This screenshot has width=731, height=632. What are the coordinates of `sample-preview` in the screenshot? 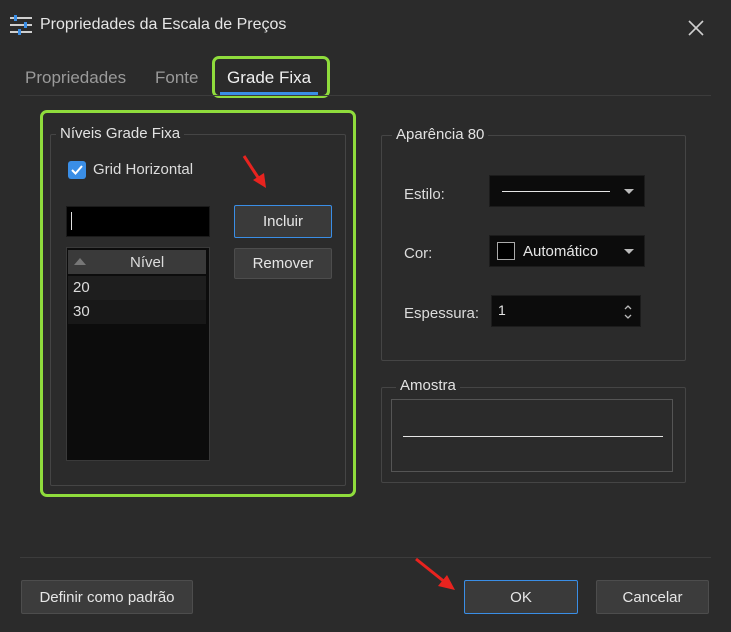 It's located at (532, 435).